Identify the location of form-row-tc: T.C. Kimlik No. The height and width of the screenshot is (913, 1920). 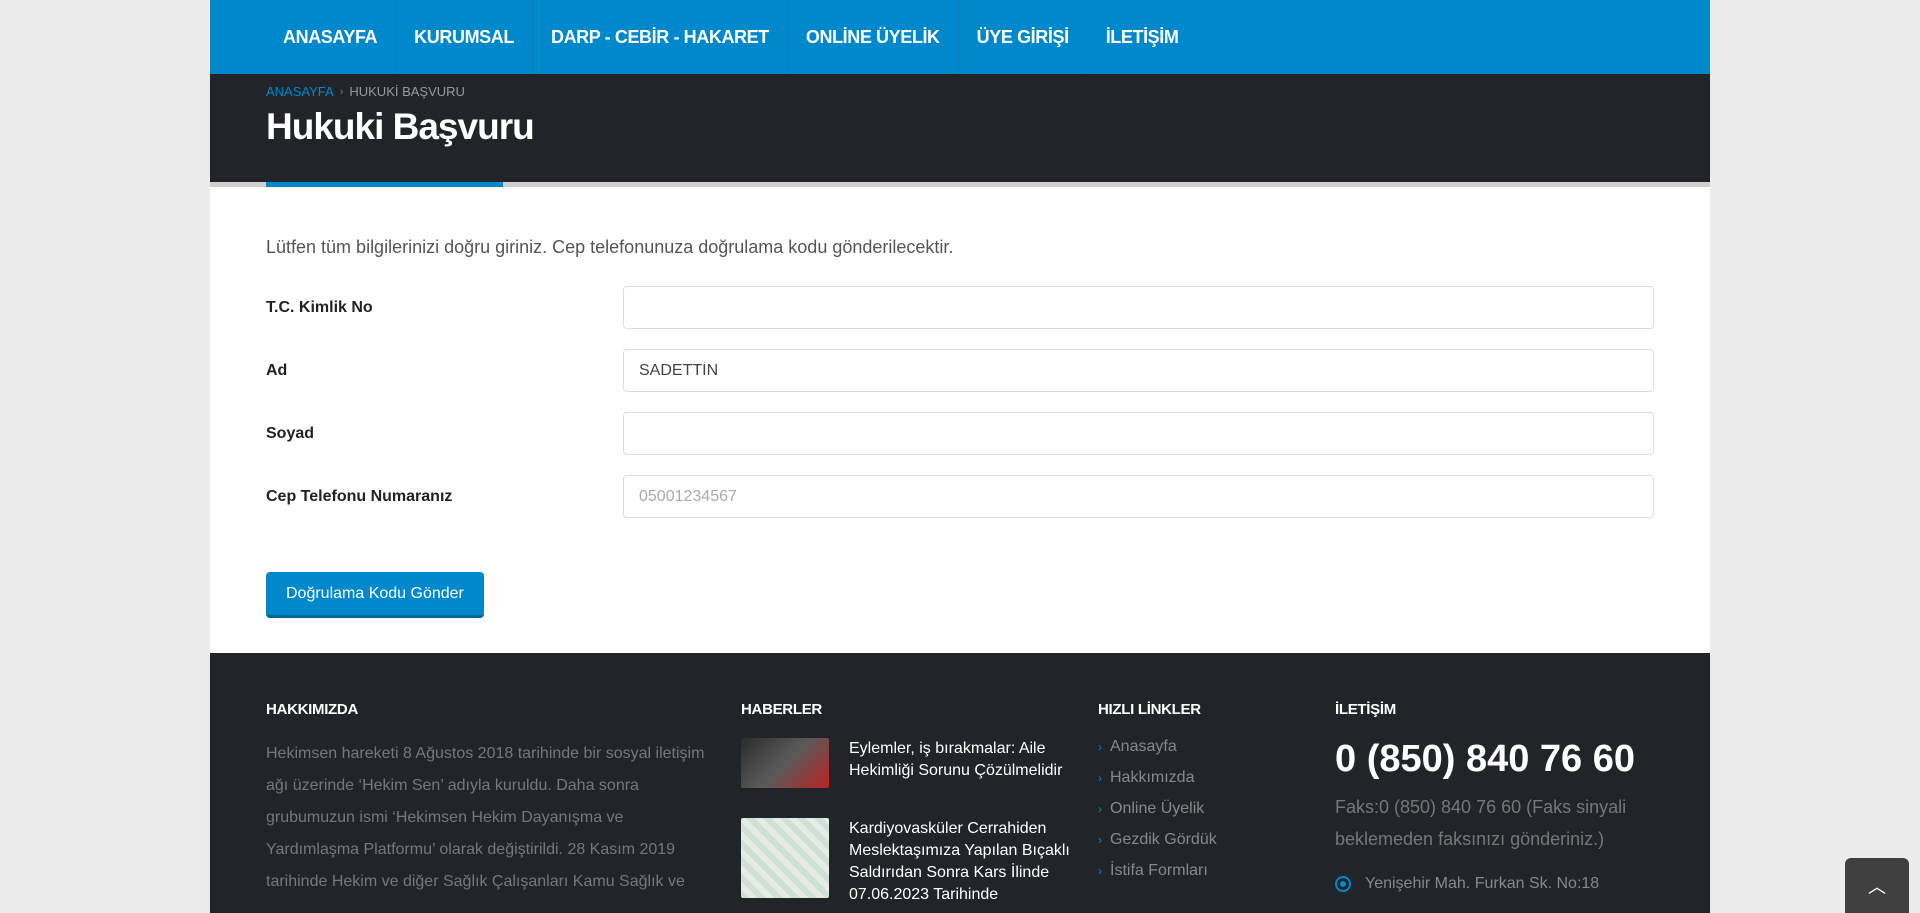
(960, 307).